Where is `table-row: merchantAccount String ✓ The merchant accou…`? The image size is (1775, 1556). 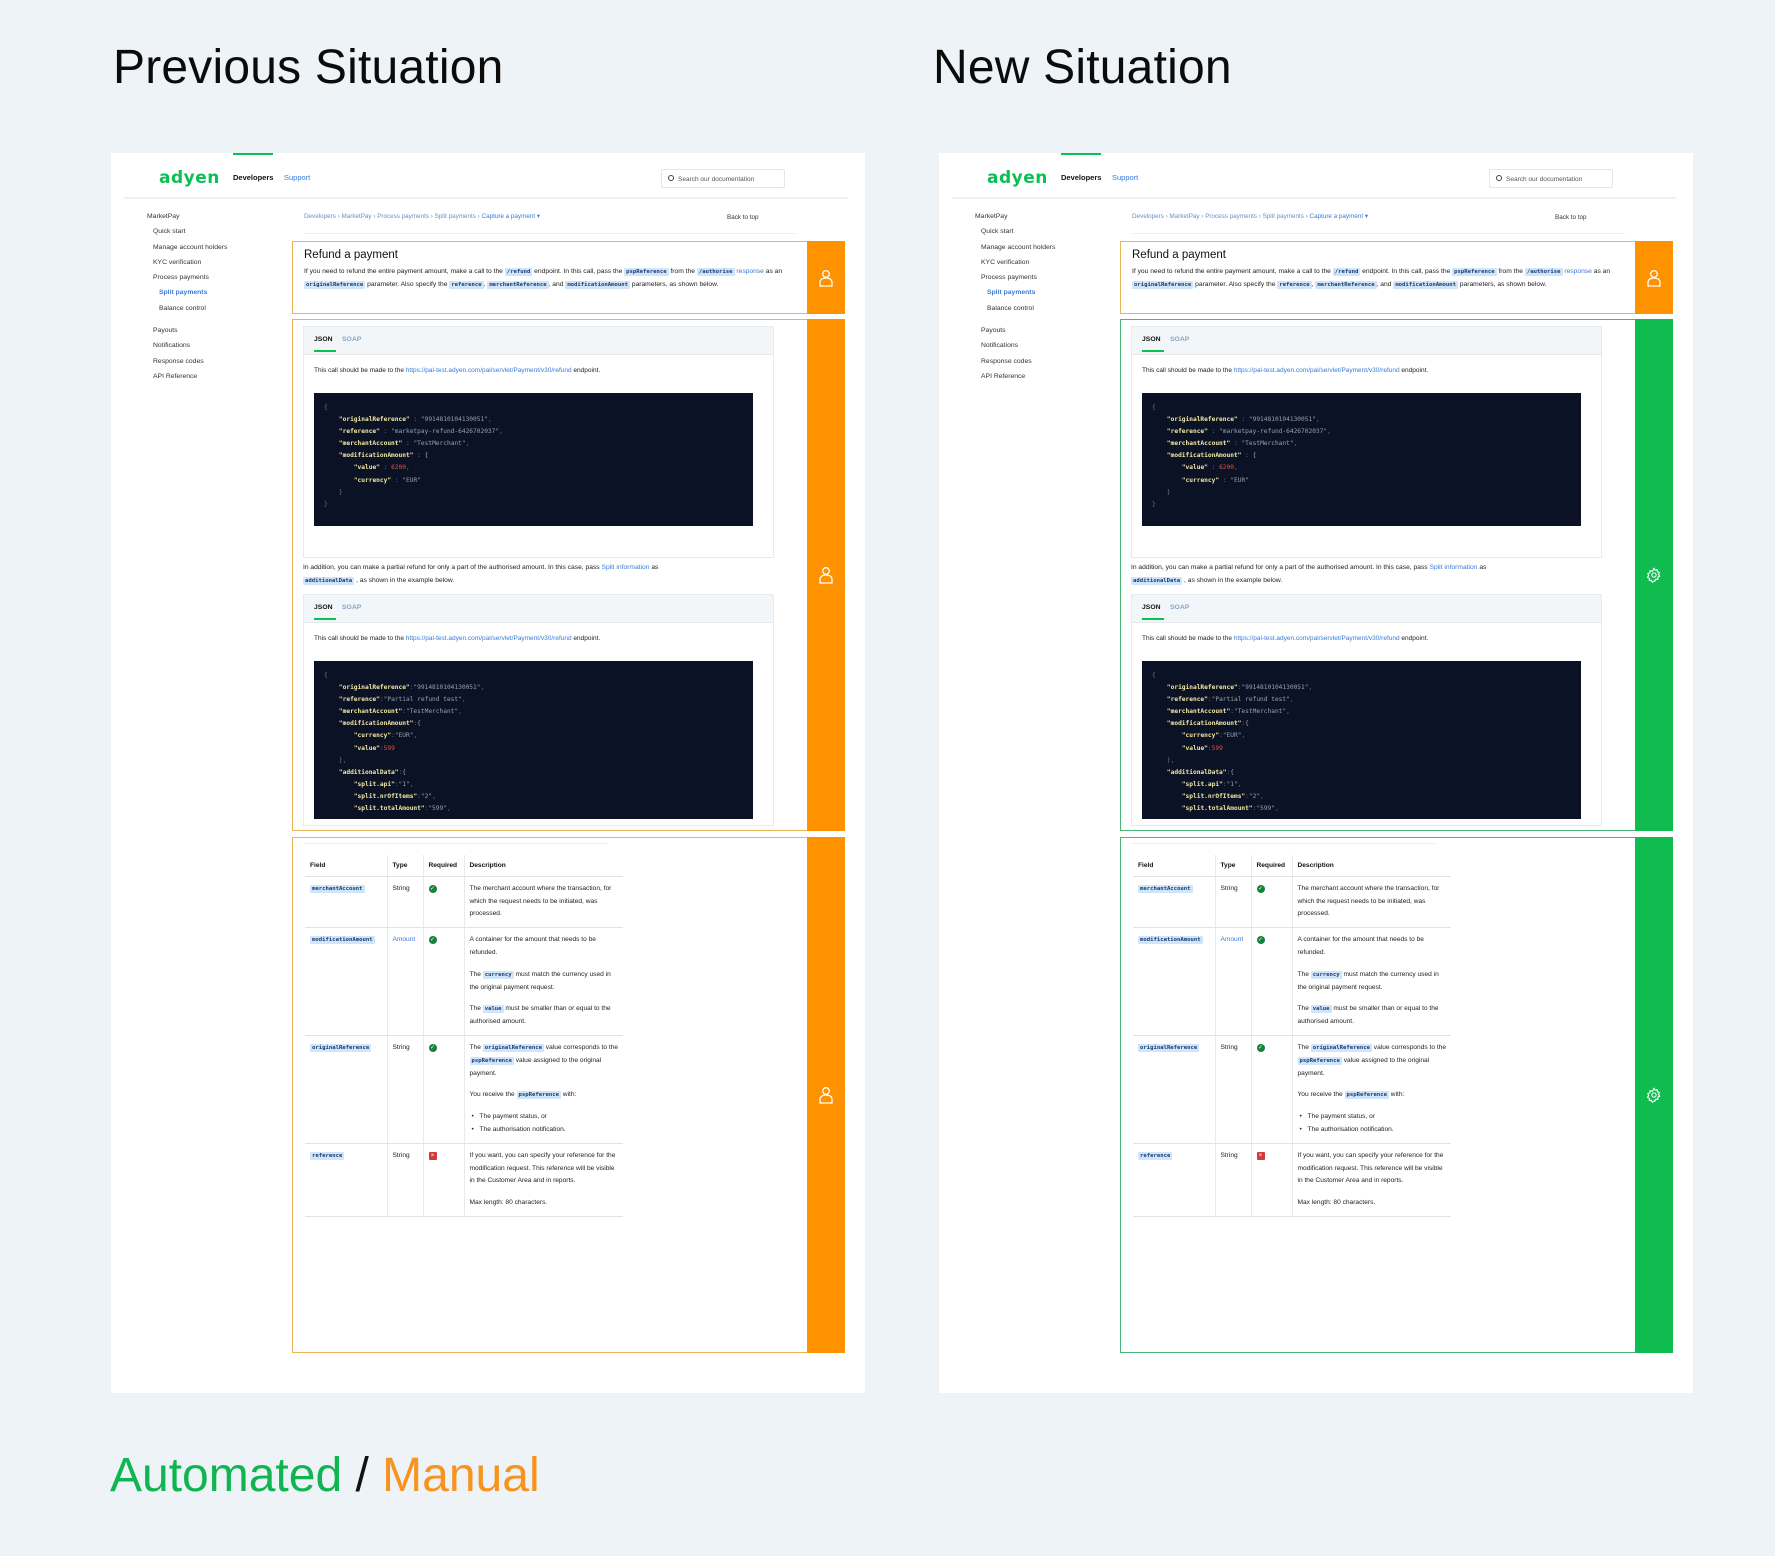 table-row: merchantAccount String ✓ The merchant accou… is located at coordinates (464, 902).